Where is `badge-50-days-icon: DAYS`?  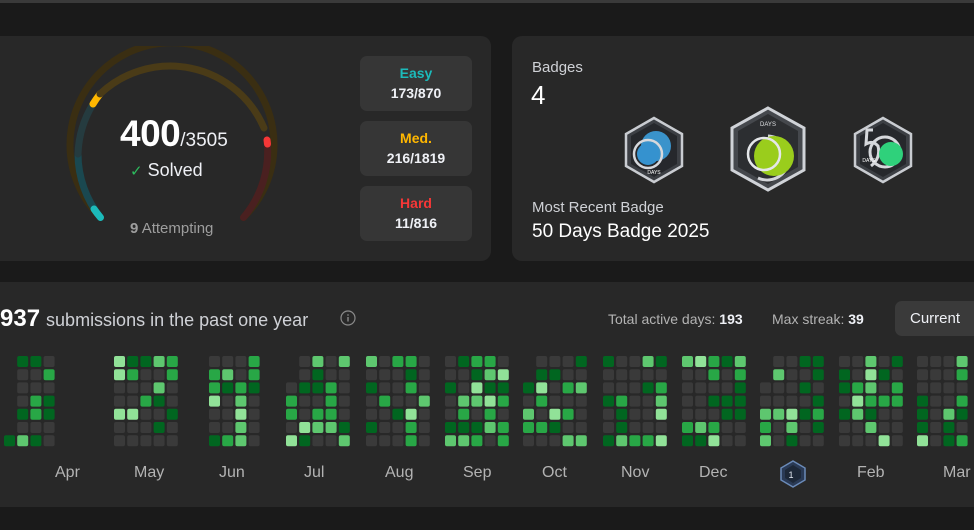
badge-50-days-icon: DAYS is located at coordinates (883, 150).